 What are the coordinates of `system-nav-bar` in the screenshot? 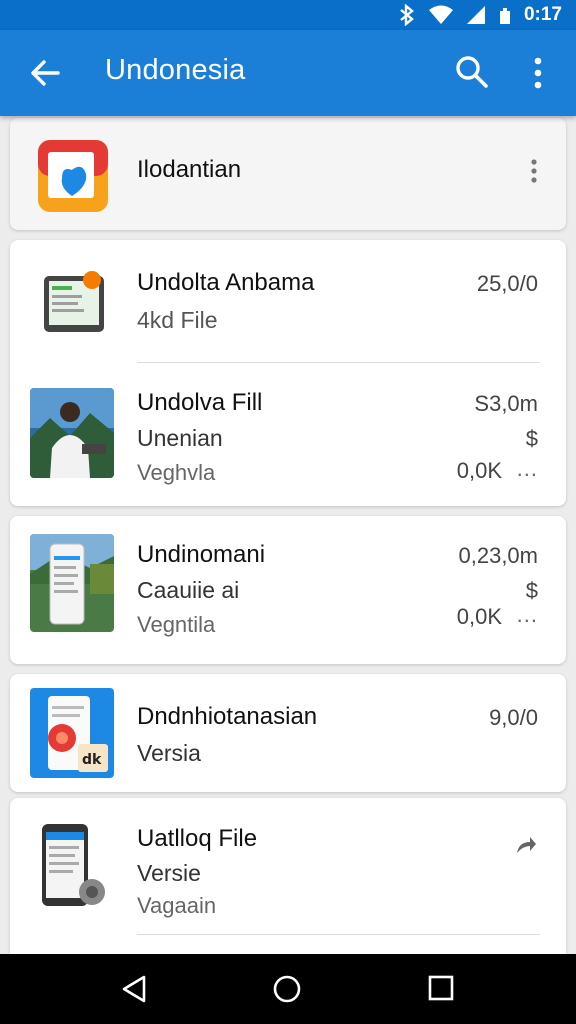 It's located at (288, 989).